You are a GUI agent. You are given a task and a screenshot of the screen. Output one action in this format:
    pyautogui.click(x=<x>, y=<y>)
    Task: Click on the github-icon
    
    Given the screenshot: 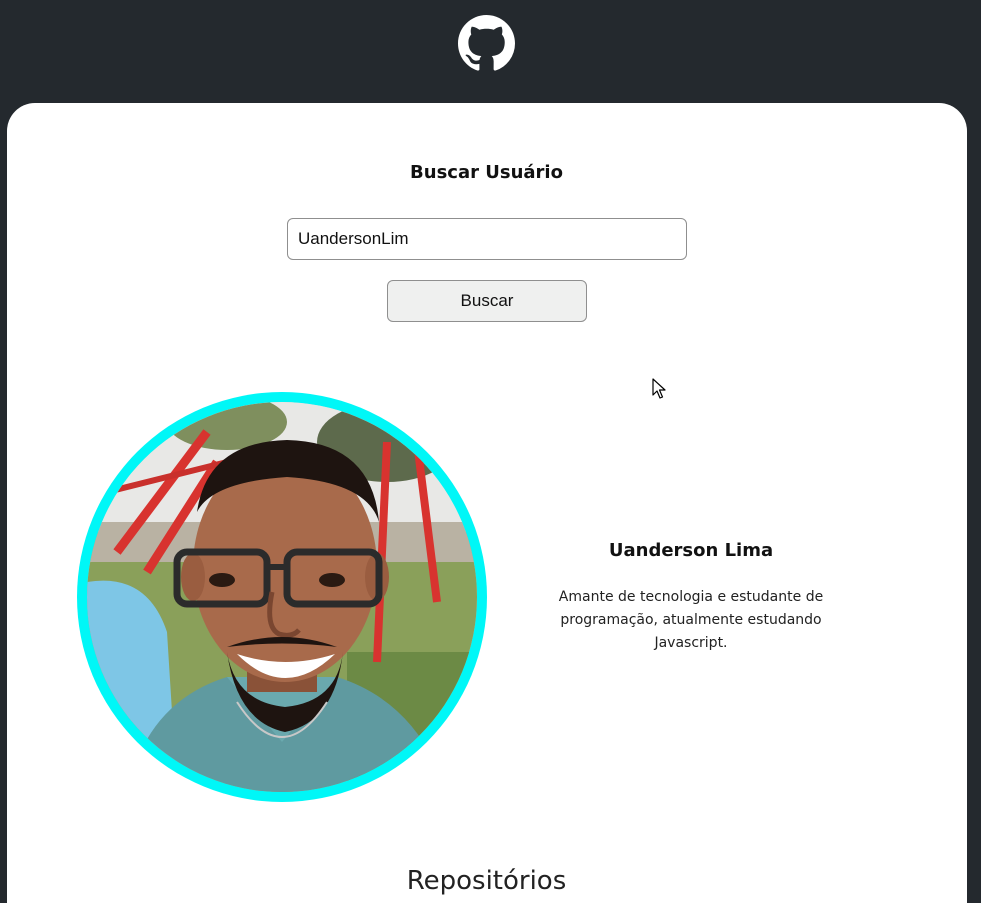 What is the action you would take?
    pyautogui.click(x=486, y=43)
    